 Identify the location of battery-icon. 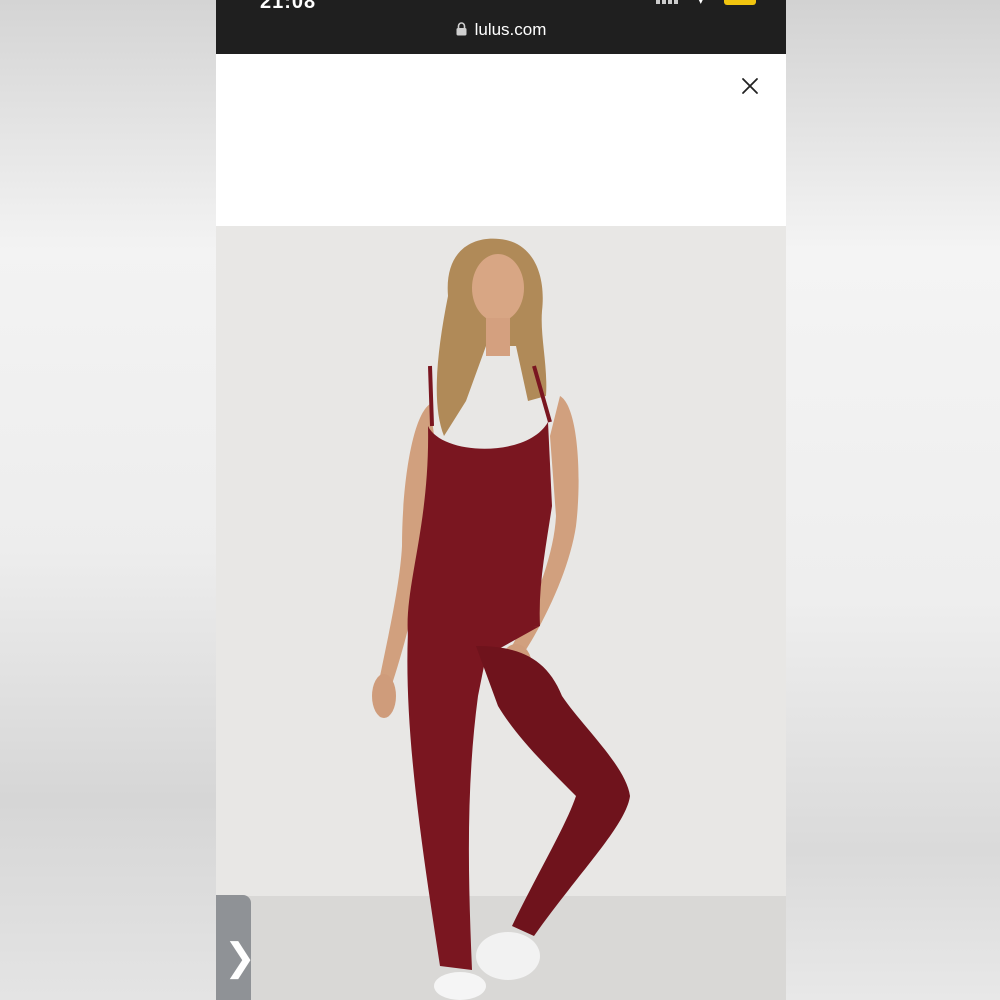
(740, 2).